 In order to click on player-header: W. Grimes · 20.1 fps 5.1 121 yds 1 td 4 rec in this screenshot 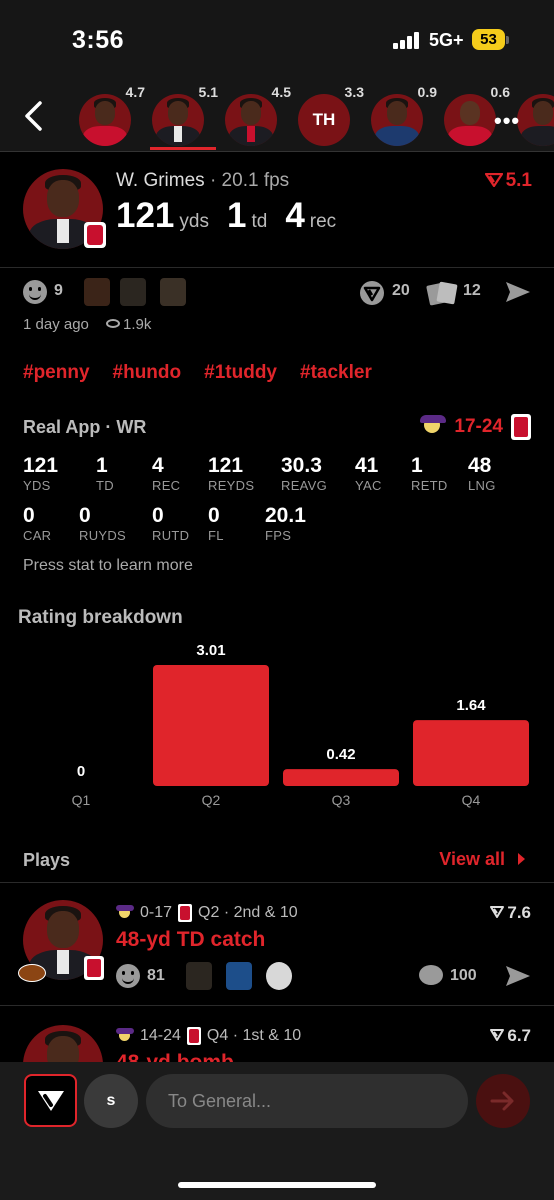, I will do `click(277, 210)`.